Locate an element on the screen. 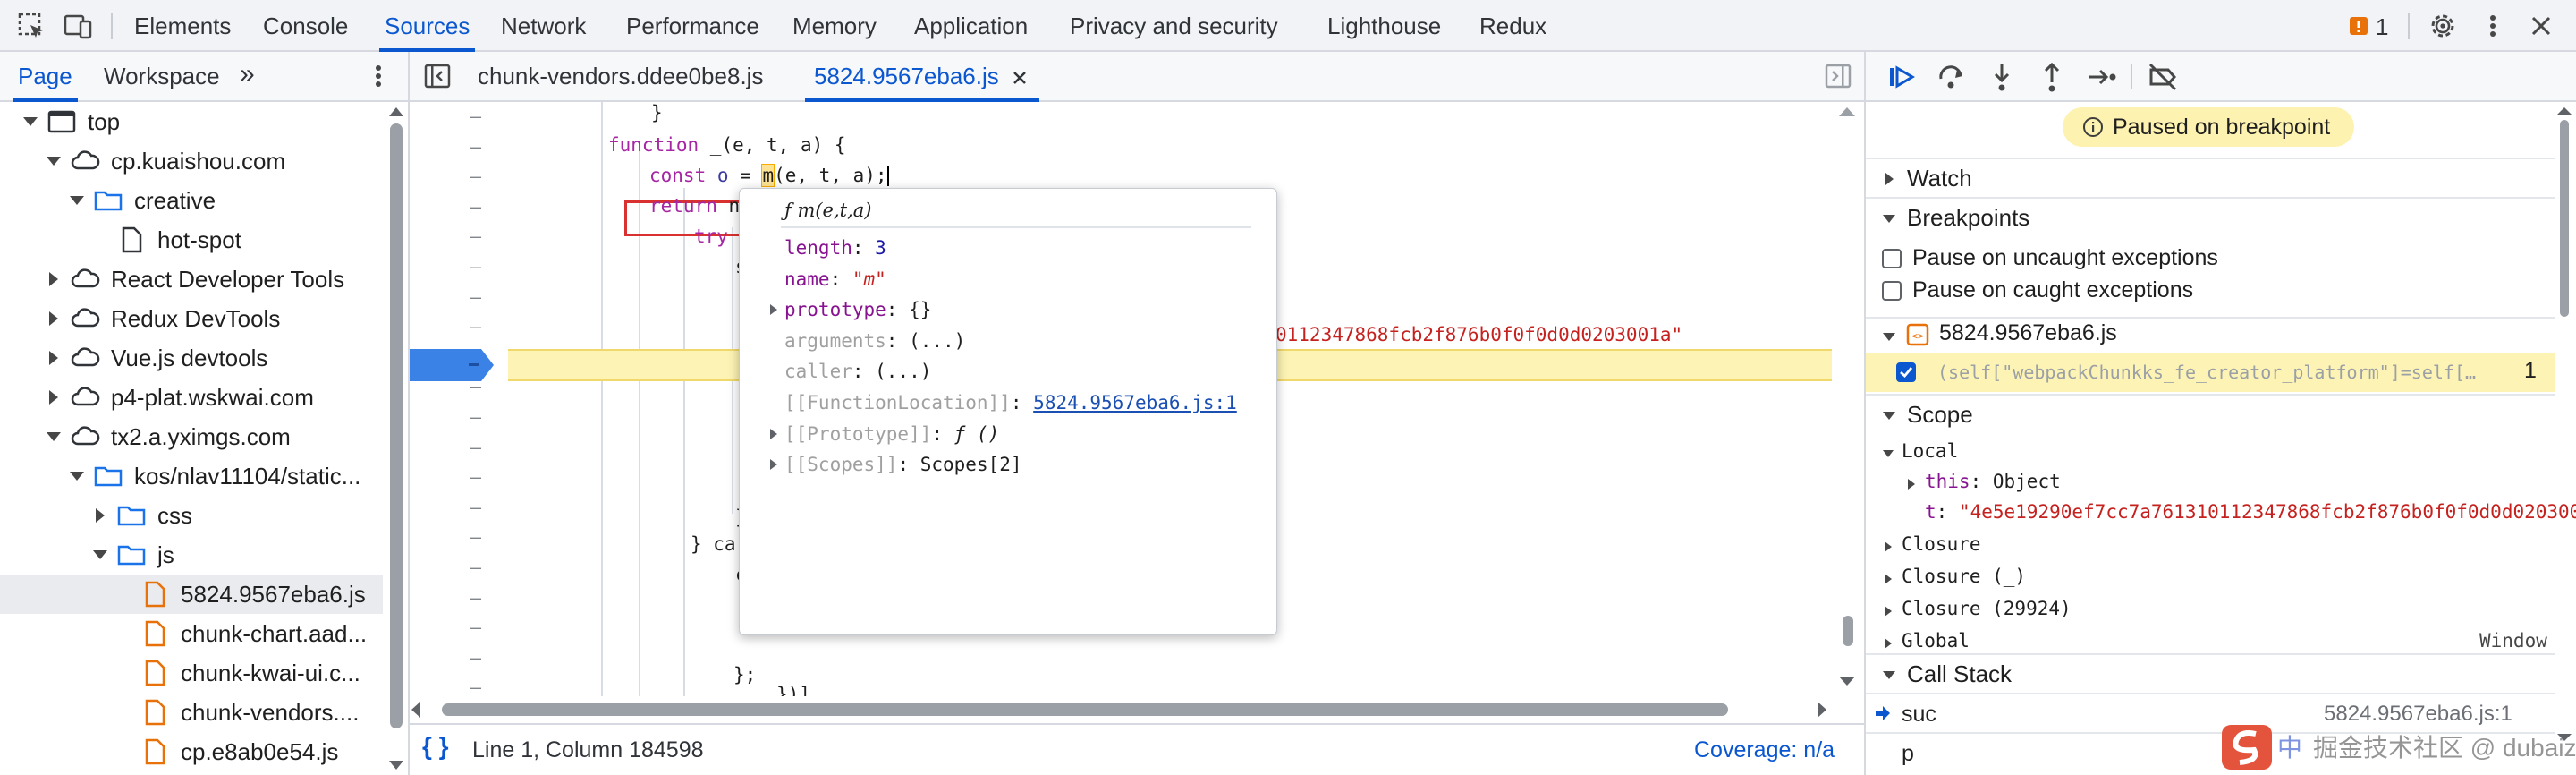 The height and width of the screenshot is (775, 2576). tab-workspace: Workspace is located at coordinates (162, 76).